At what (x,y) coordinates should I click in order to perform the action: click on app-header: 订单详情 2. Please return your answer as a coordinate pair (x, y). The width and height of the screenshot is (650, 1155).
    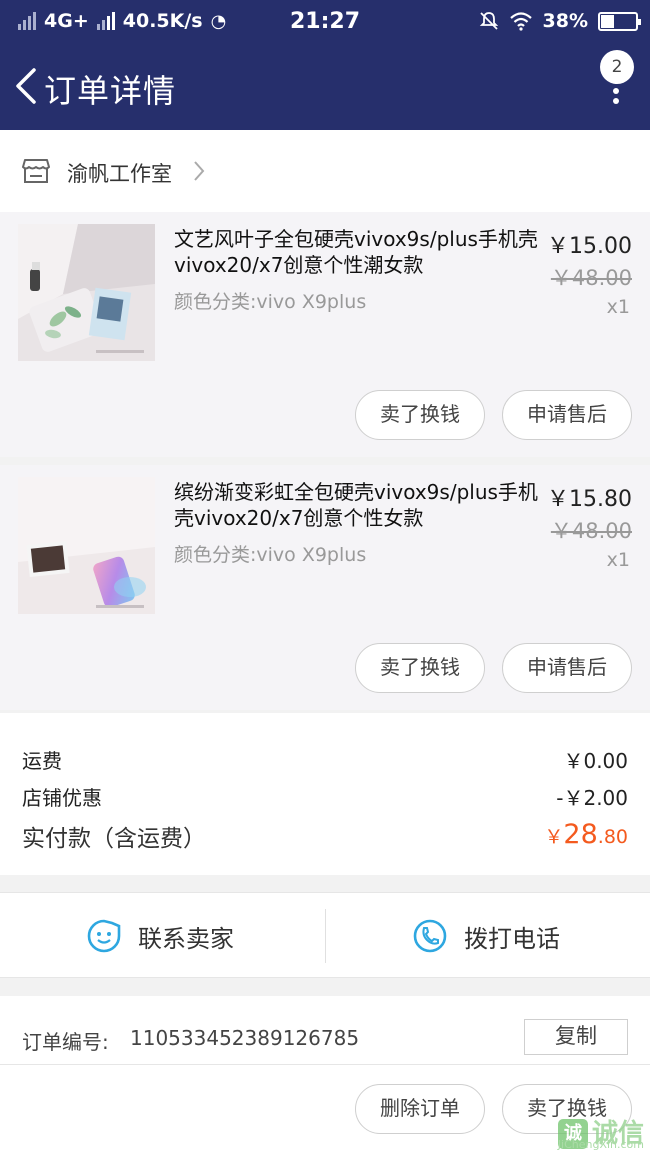
    Looking at the image, I should click on (325, 87).